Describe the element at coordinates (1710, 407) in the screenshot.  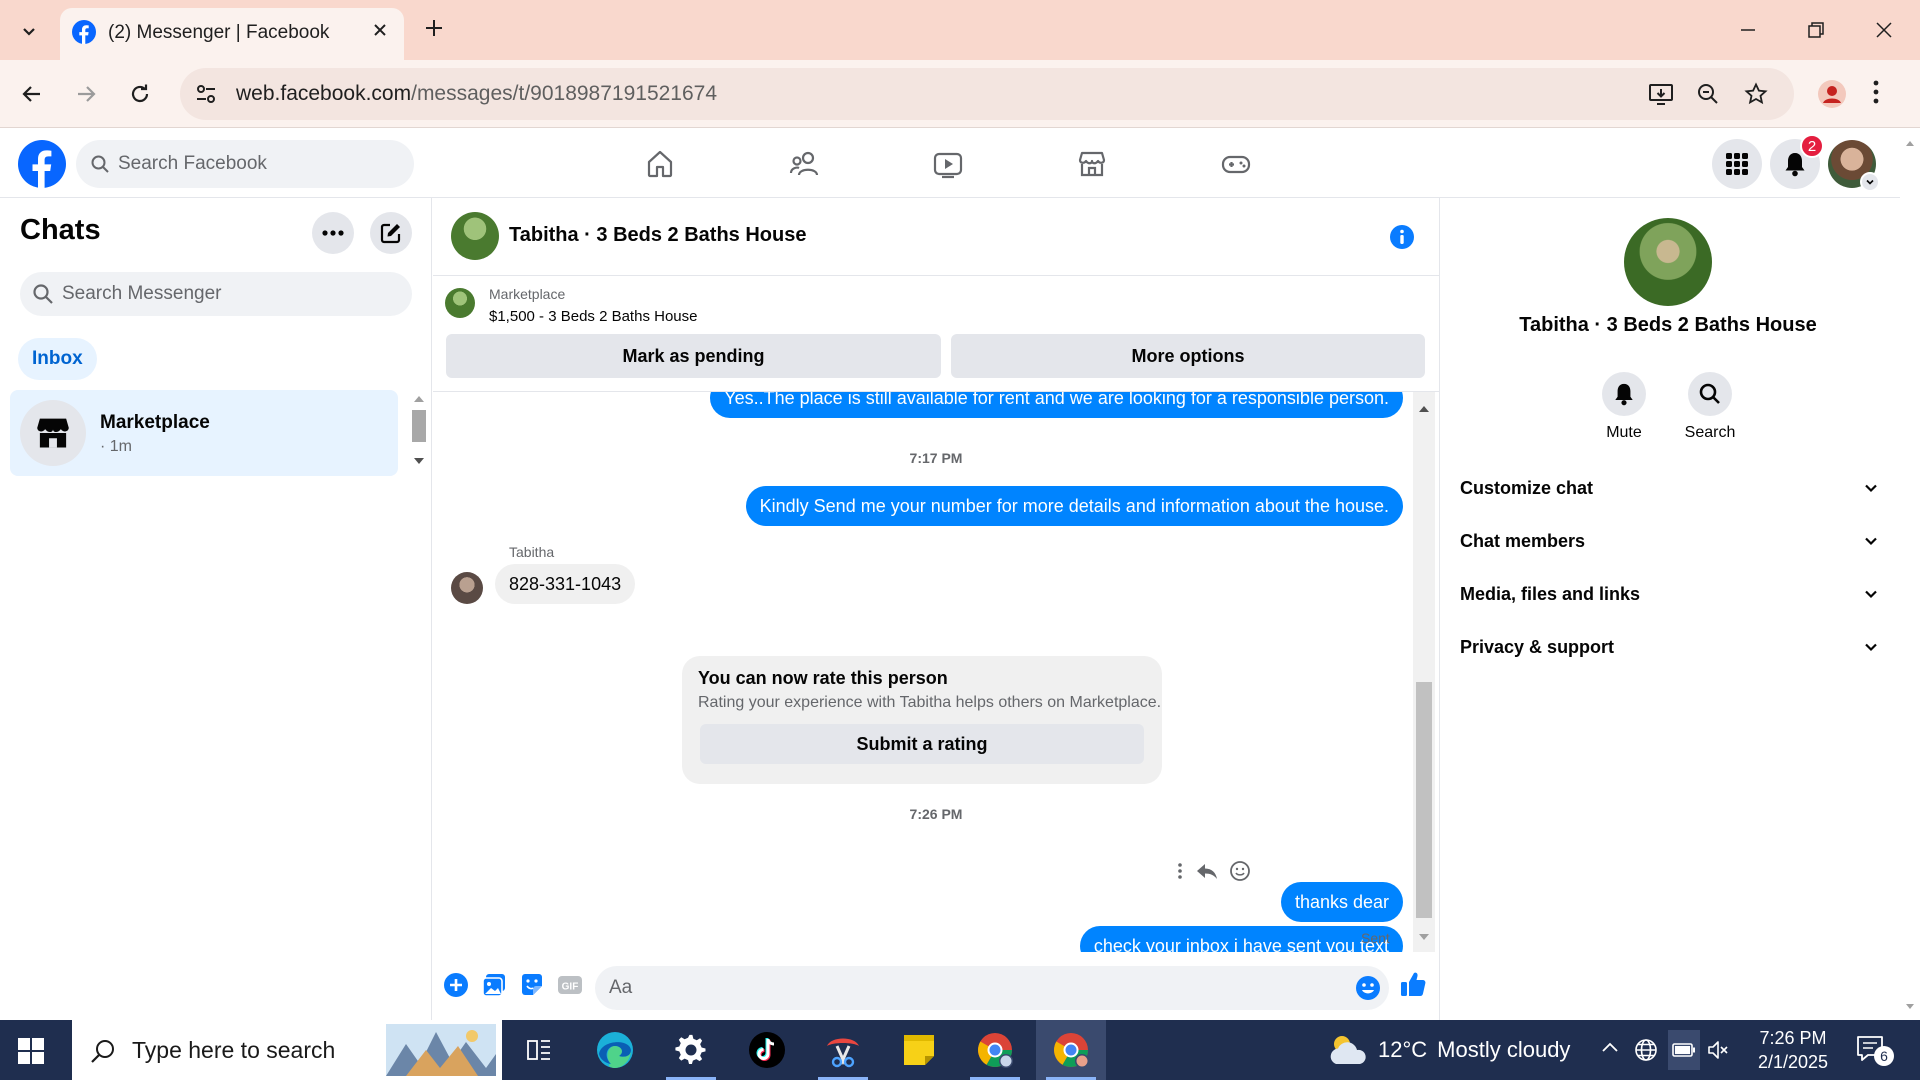
I see `search-action: Search` at that location.